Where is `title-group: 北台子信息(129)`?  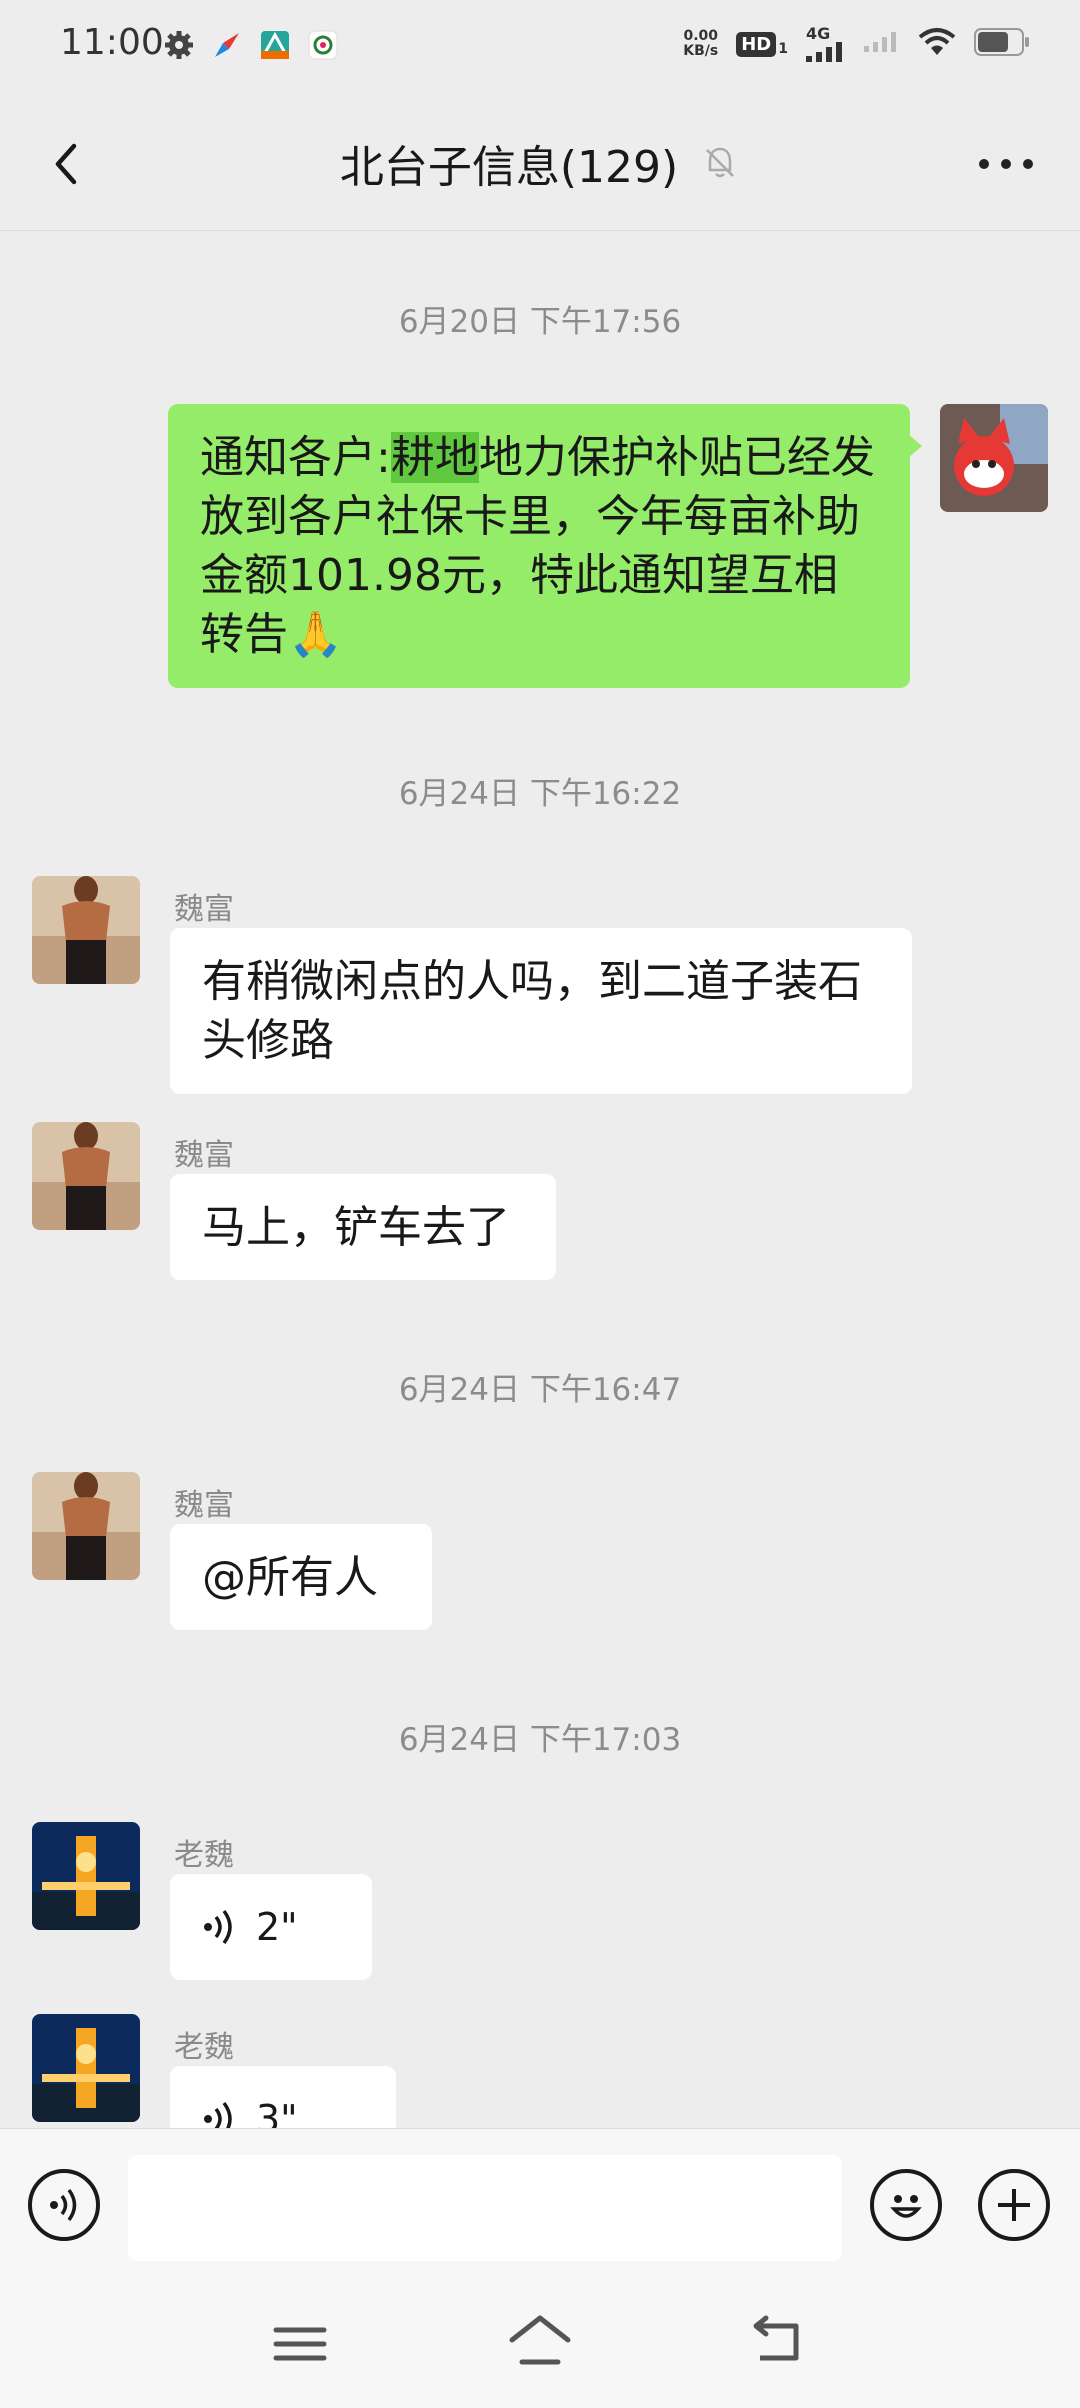
title-group: 北台子信息(129) is located at coordinates (540, 163).